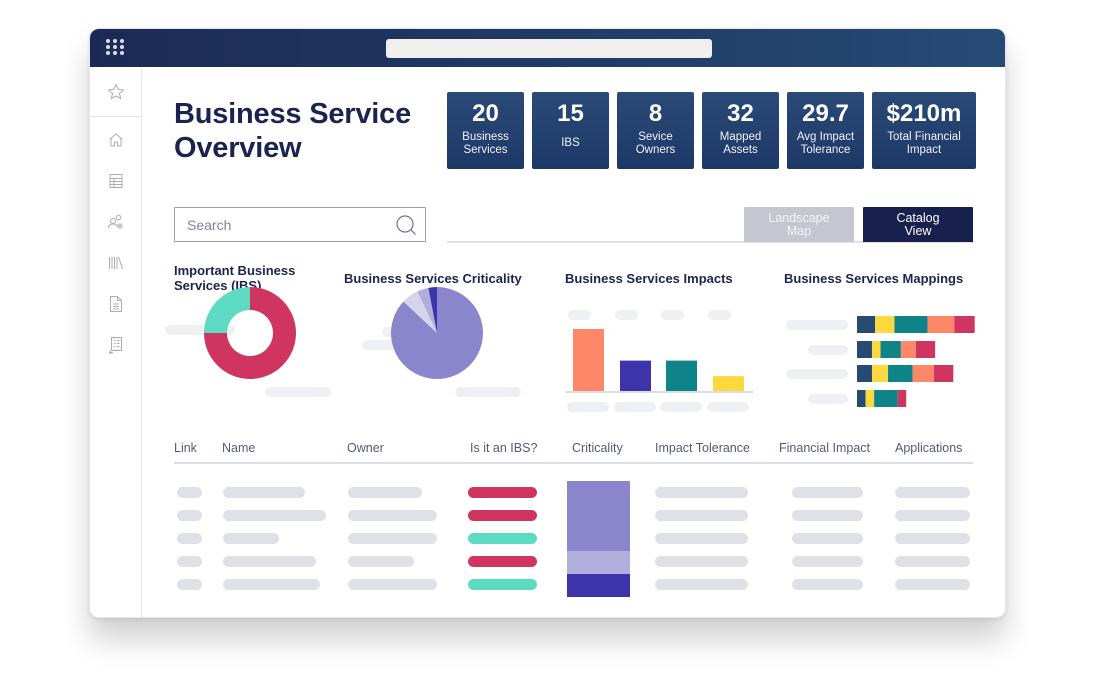 The height and width of the screenshot is (676, 1096). I want to click on charts-layer, so click(589, 349).